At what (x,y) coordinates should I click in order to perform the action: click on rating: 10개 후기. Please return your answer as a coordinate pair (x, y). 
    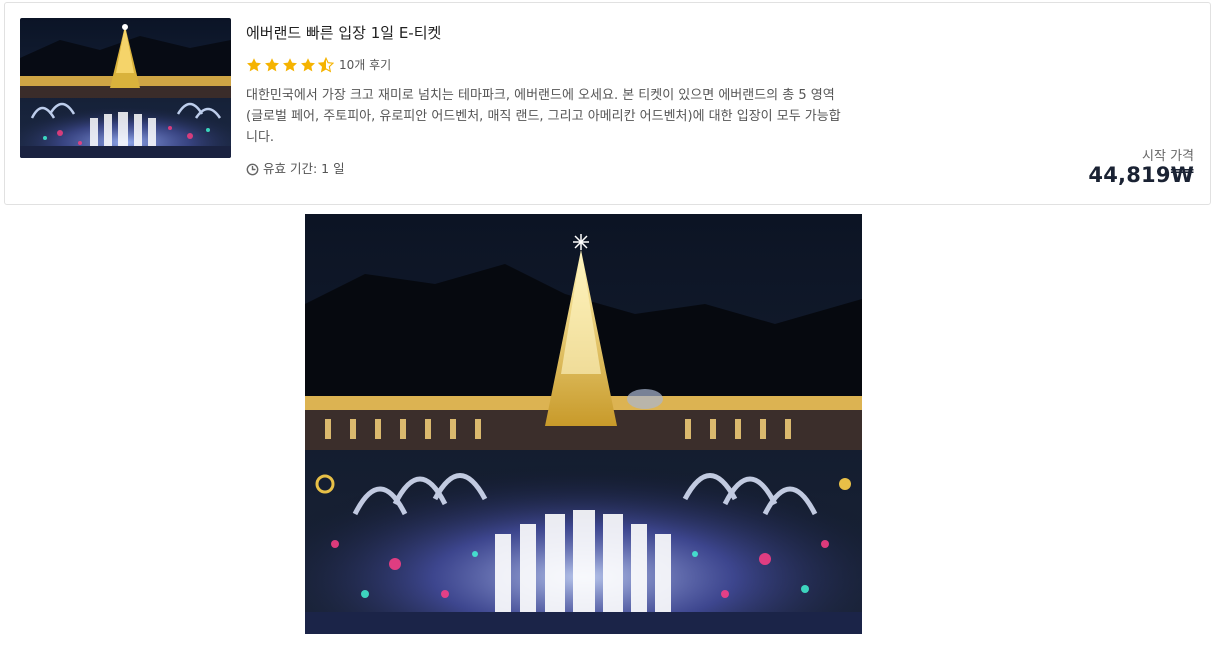
    Looking at the image, I should click on (318, 65).